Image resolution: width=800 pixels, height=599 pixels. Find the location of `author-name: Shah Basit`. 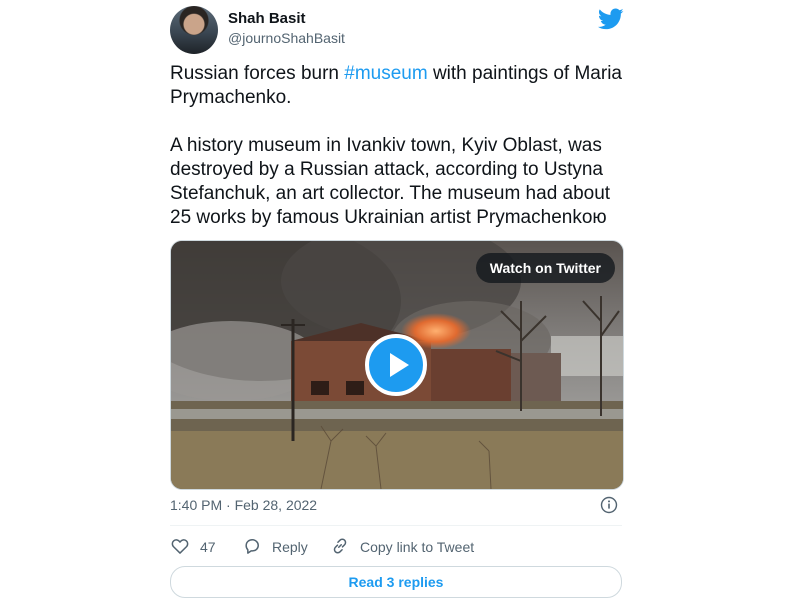

author-name: Shah Basit is located at coordinates (267, 18).